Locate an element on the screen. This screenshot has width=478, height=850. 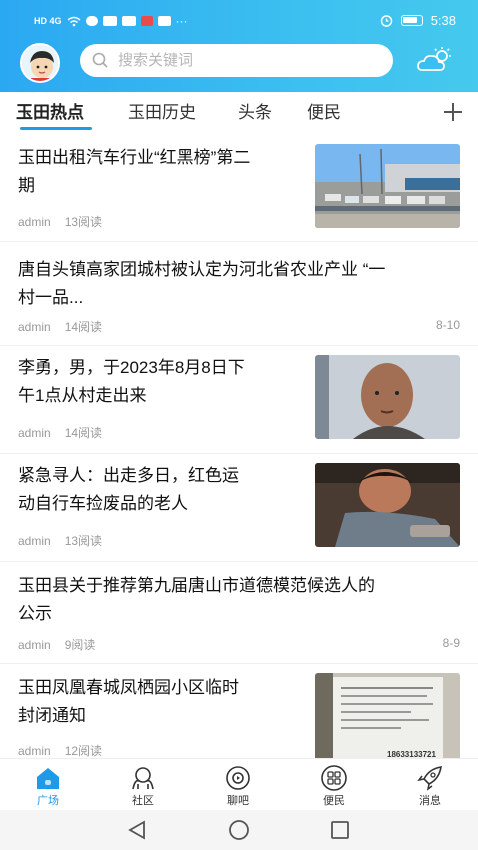
news-date: 8-9 is located at coordinates (451, 643).